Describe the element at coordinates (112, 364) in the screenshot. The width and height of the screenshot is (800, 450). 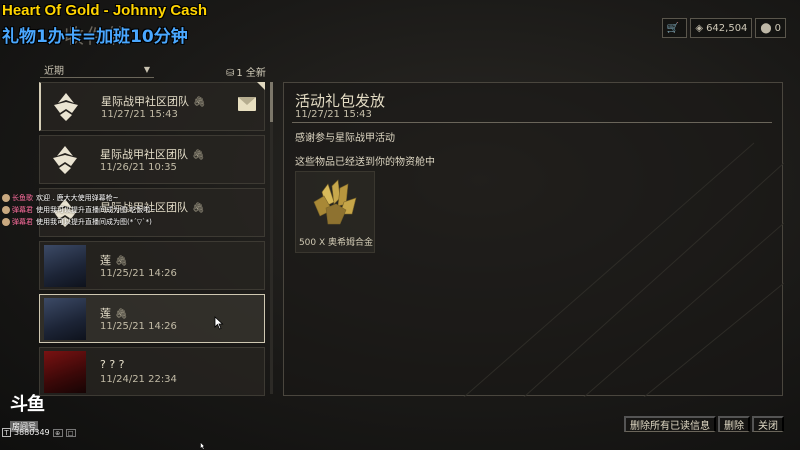
I see `message-sender: ? ? ?` at that location.